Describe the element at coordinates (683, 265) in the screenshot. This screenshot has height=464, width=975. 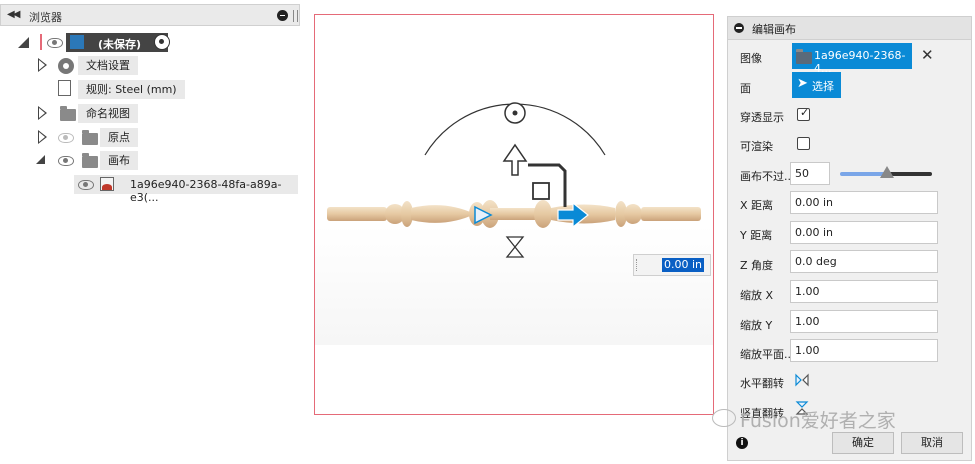
I see `value-input: 0.00 in` at that location.